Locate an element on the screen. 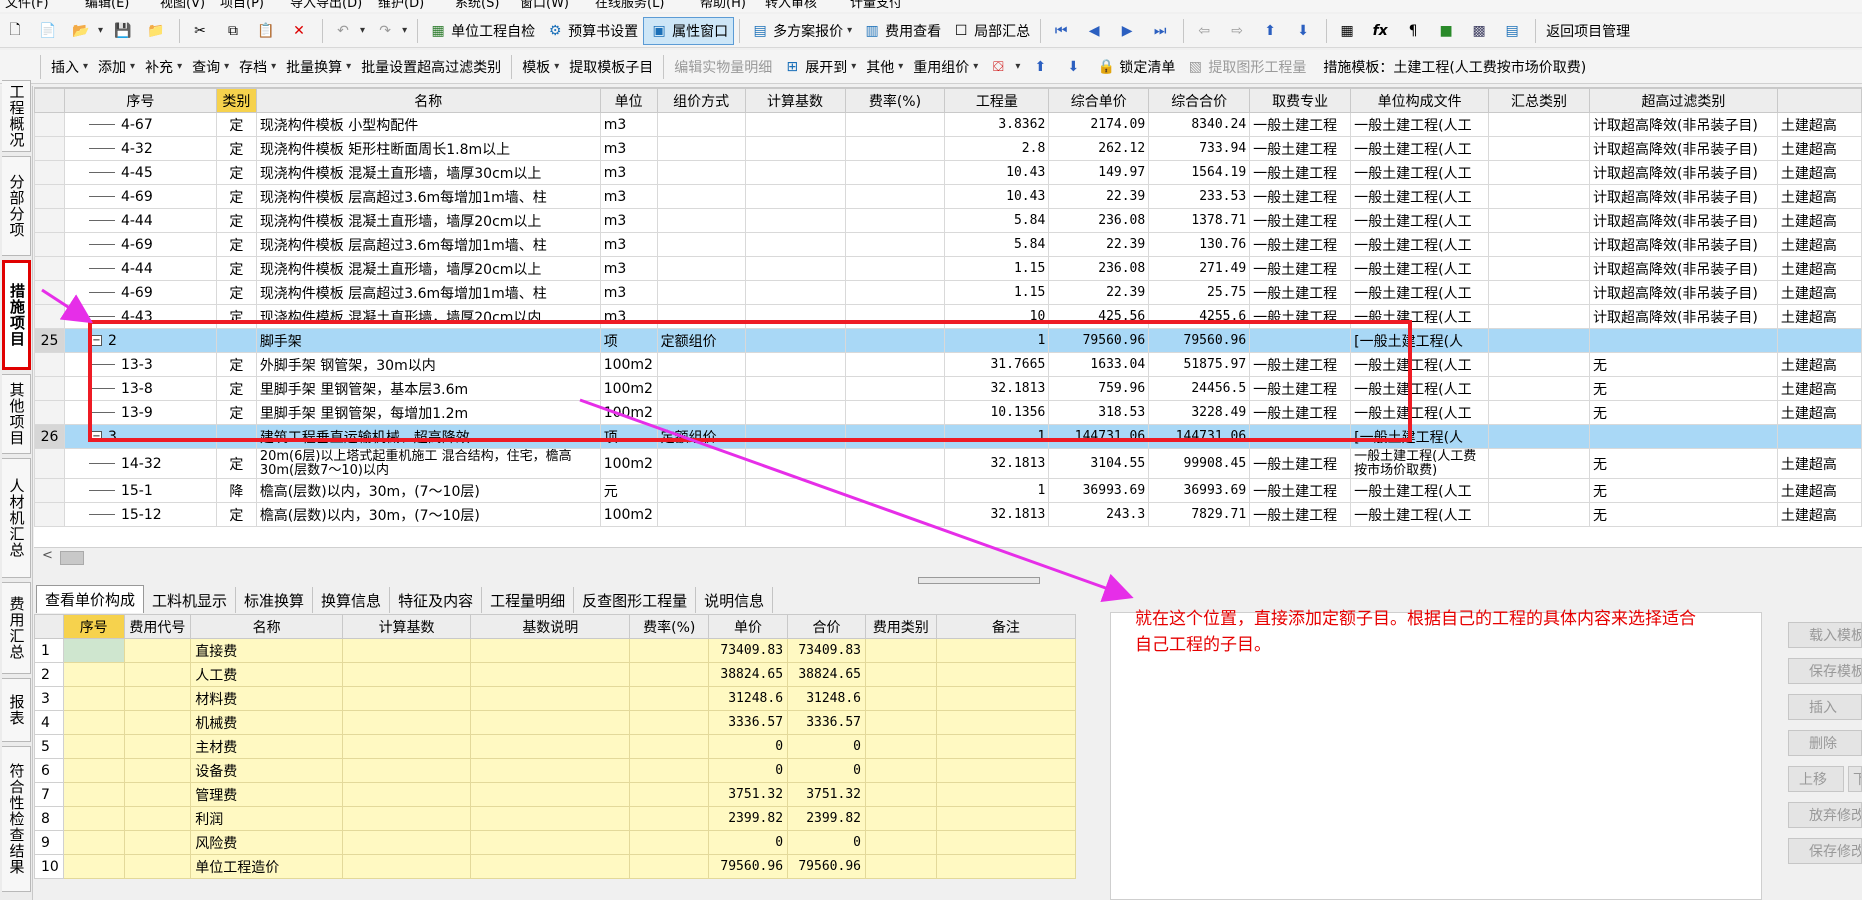 The width and height of the screenshot is (1862, 900). next-button: ▶ is located at coordinates (1128, 31).